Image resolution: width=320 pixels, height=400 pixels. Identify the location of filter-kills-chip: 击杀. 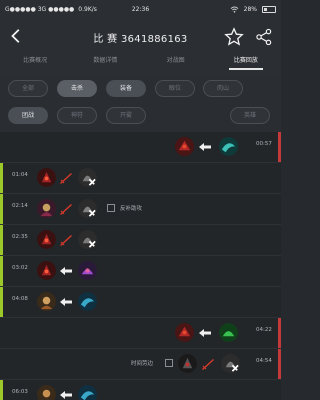
(77, 88).